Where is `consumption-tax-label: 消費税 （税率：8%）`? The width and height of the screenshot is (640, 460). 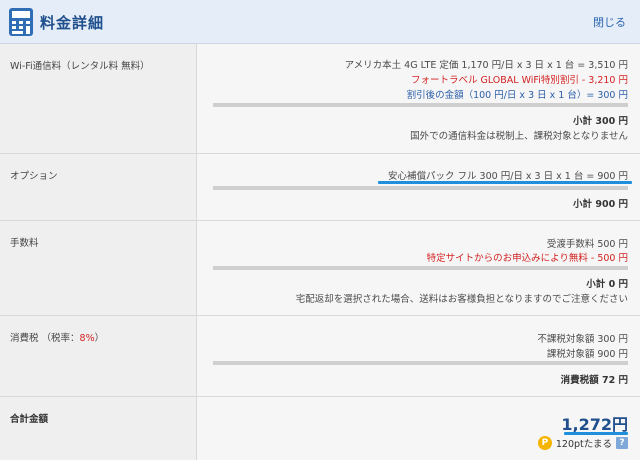 consumption-tax-label: 消費税 （税率：8%） is located at coordinates (98, 356).